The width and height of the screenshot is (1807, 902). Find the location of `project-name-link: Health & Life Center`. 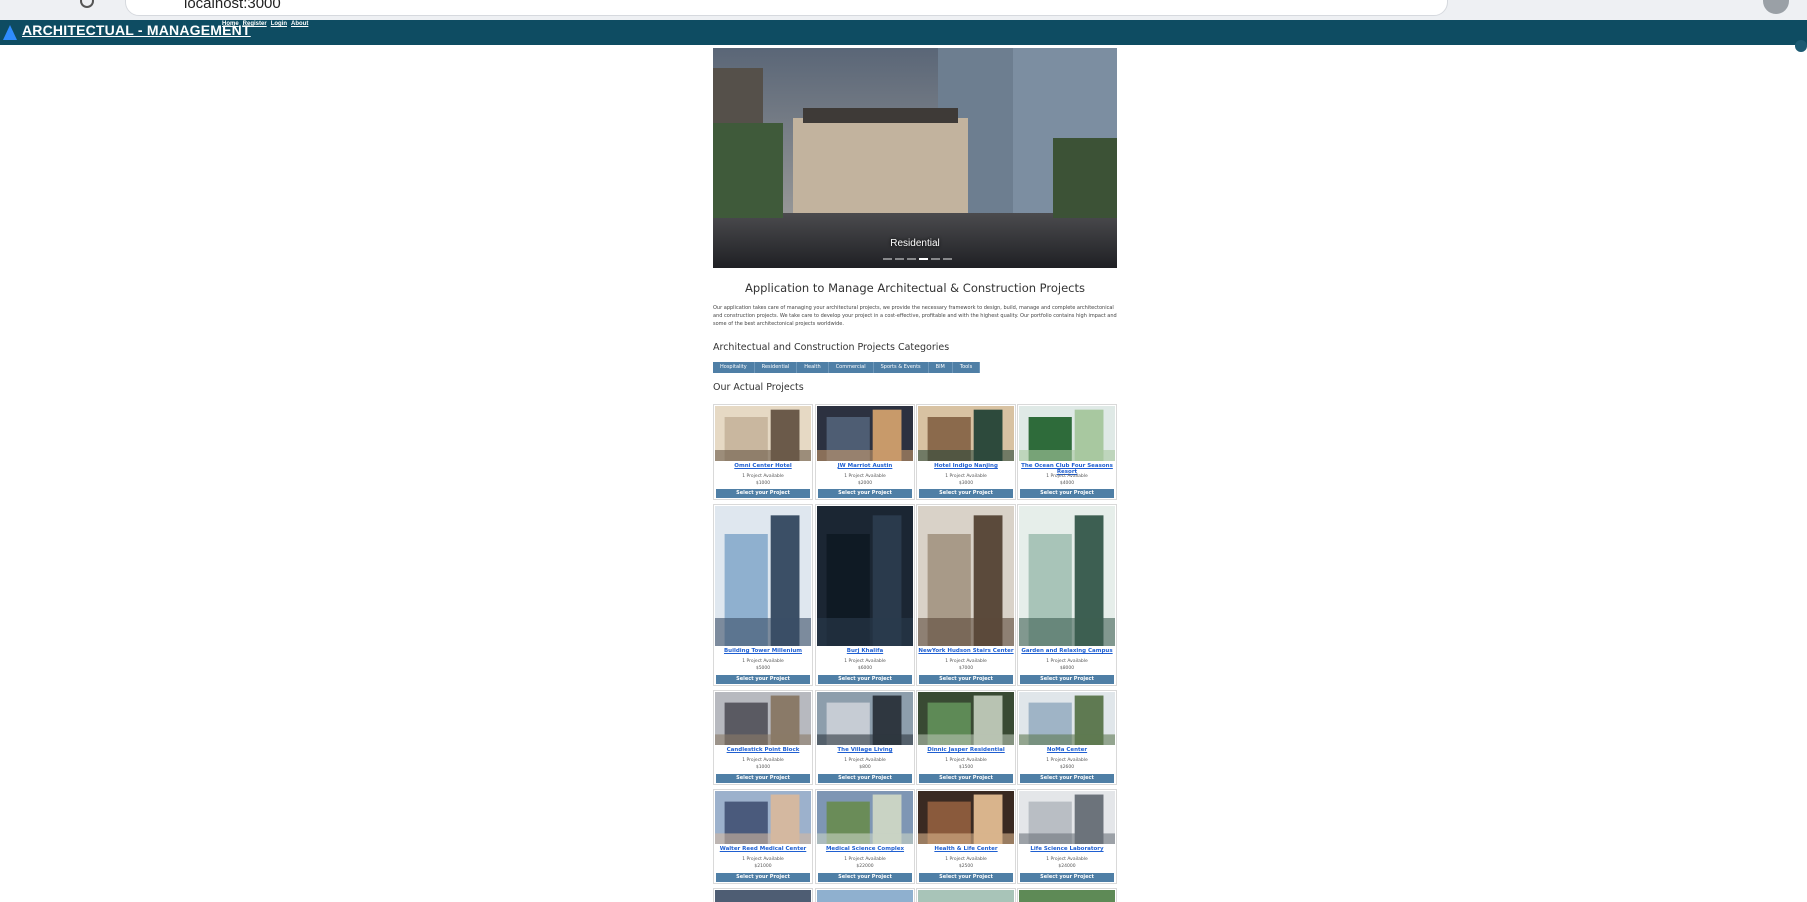

project-name-link: Health & Life Center is located at coordinates (966, 849).